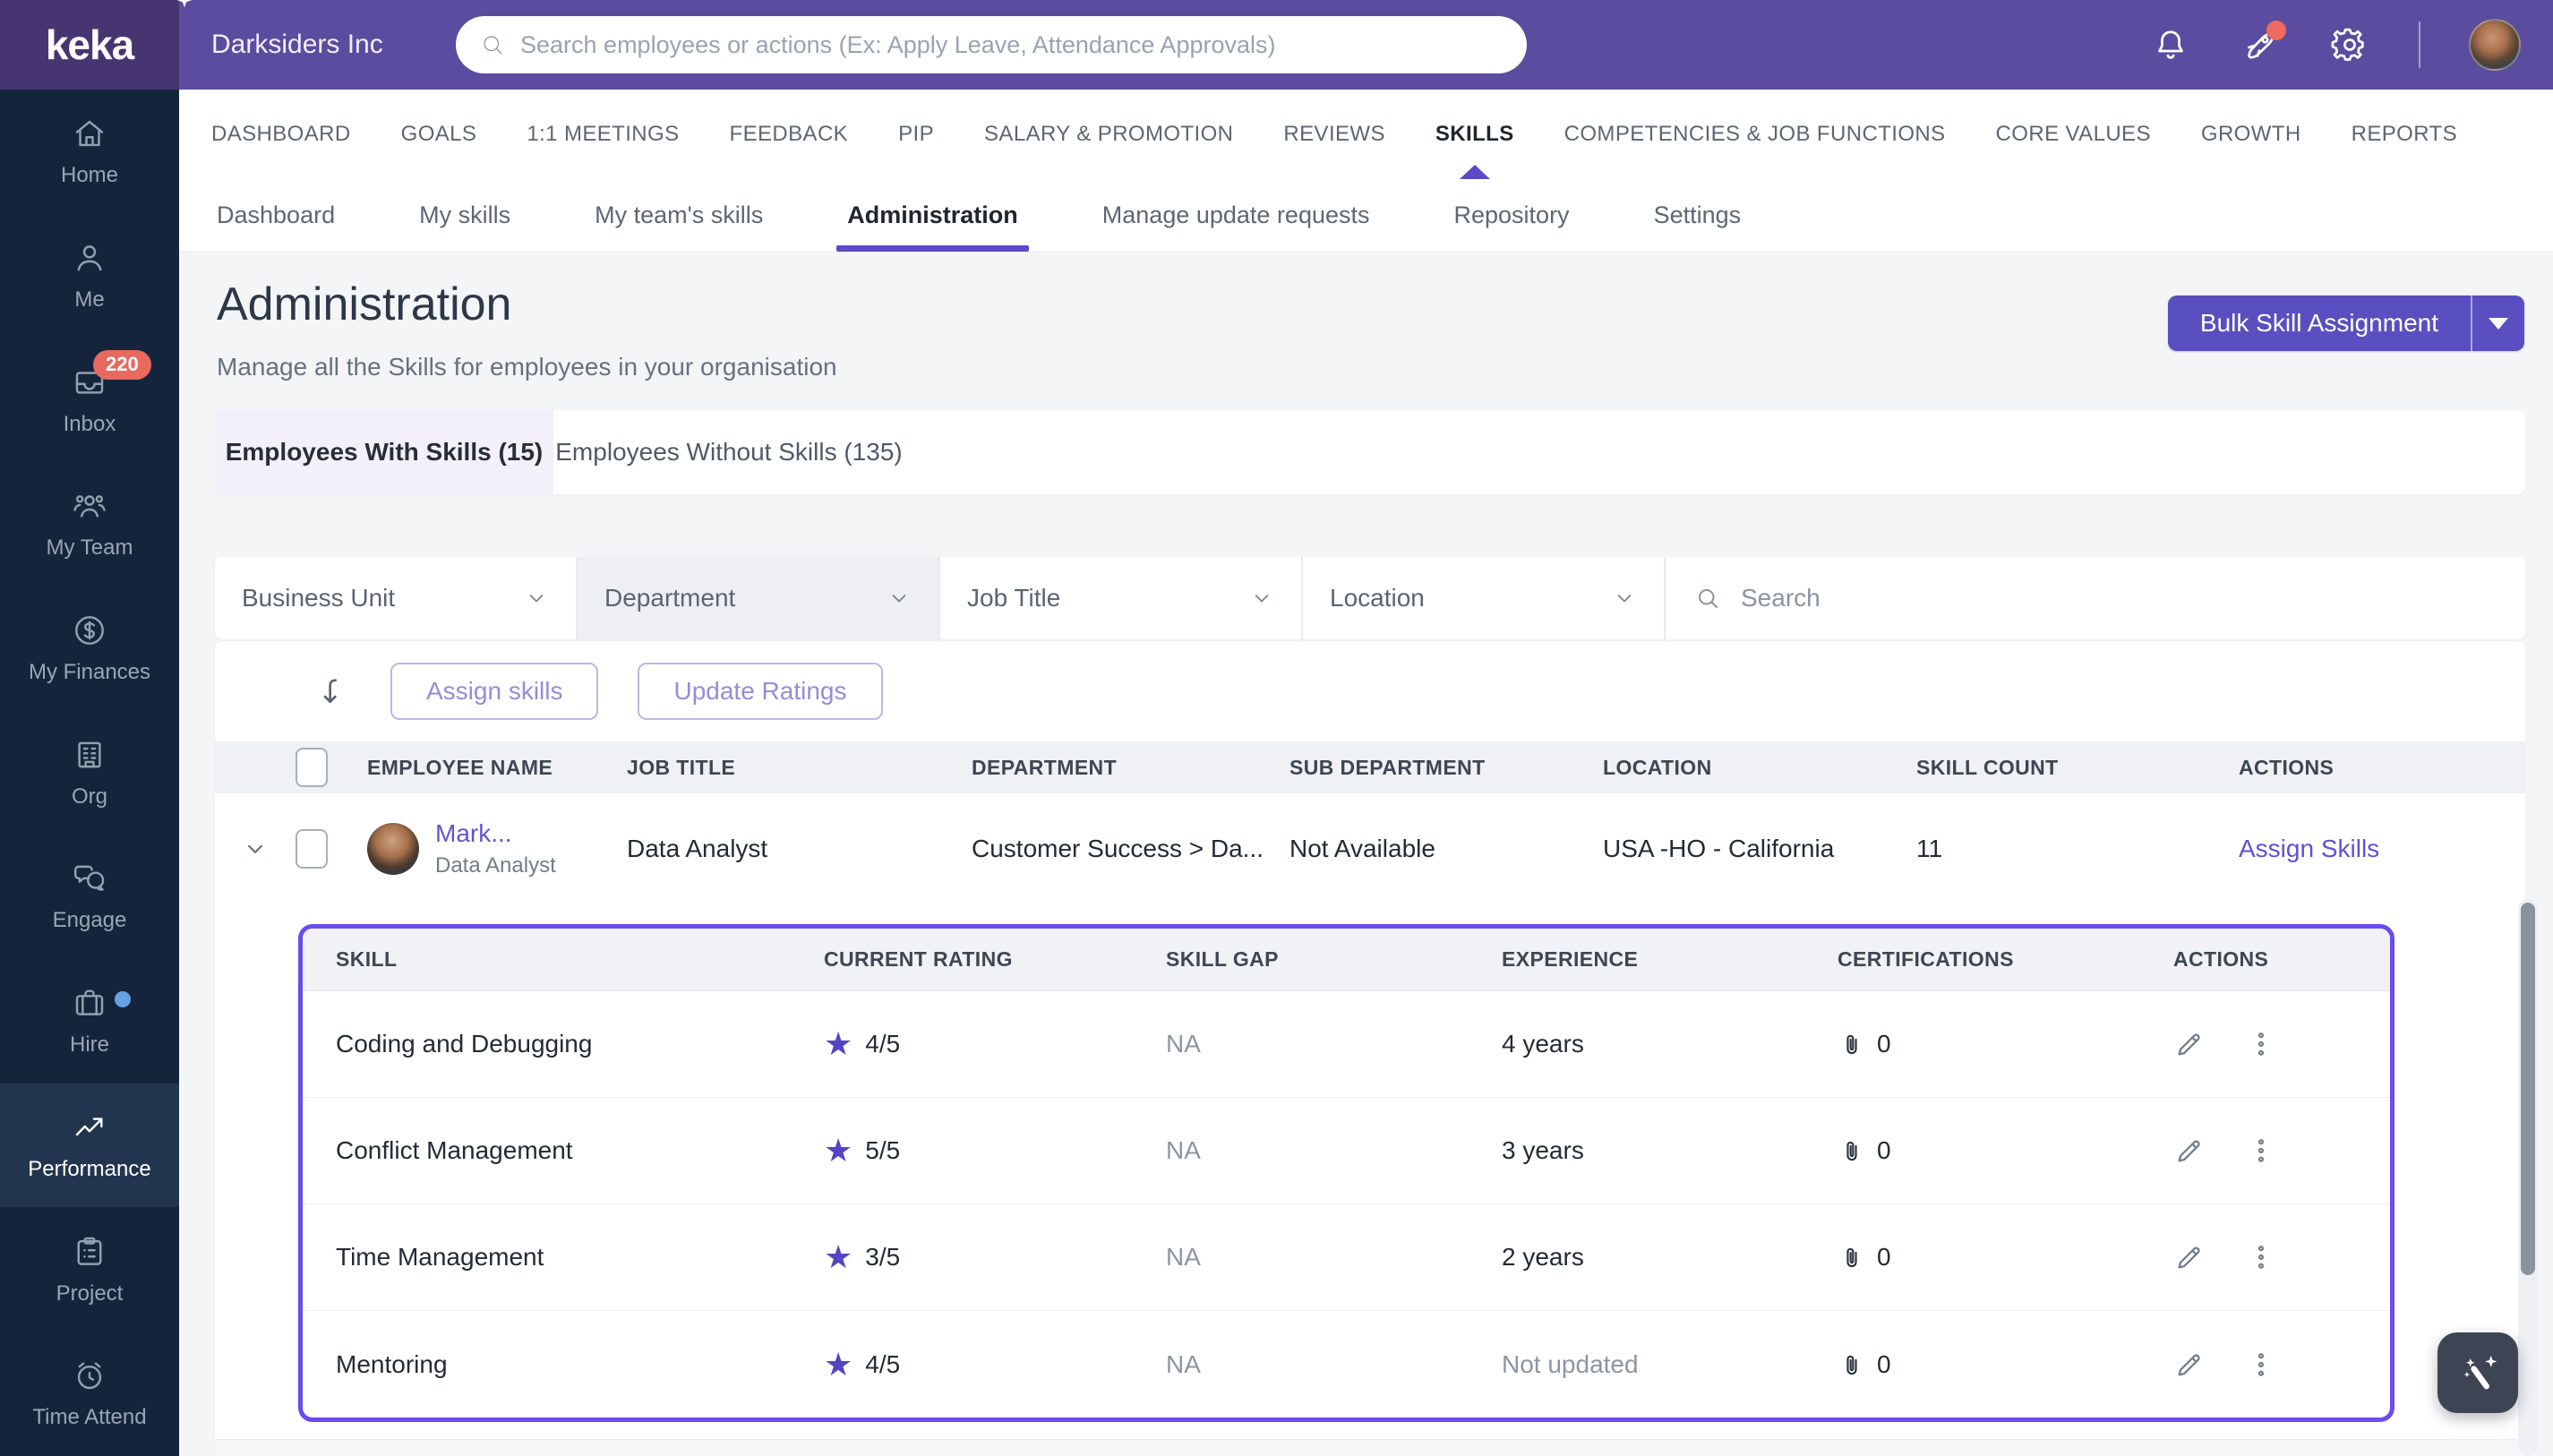  Describe the element at coordinates (2349, 44) in the screenshot. I see `gear-icon` at that location.